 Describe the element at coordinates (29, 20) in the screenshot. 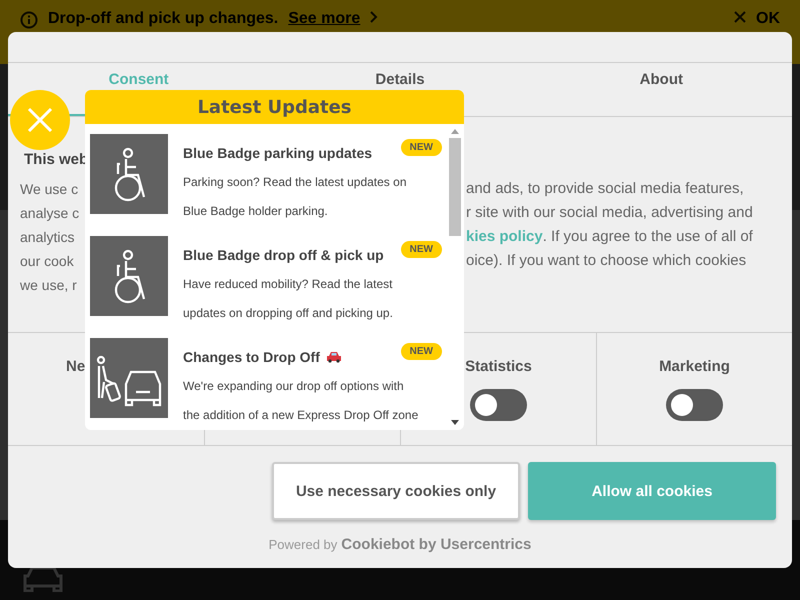

I see `info-icon` at that location.